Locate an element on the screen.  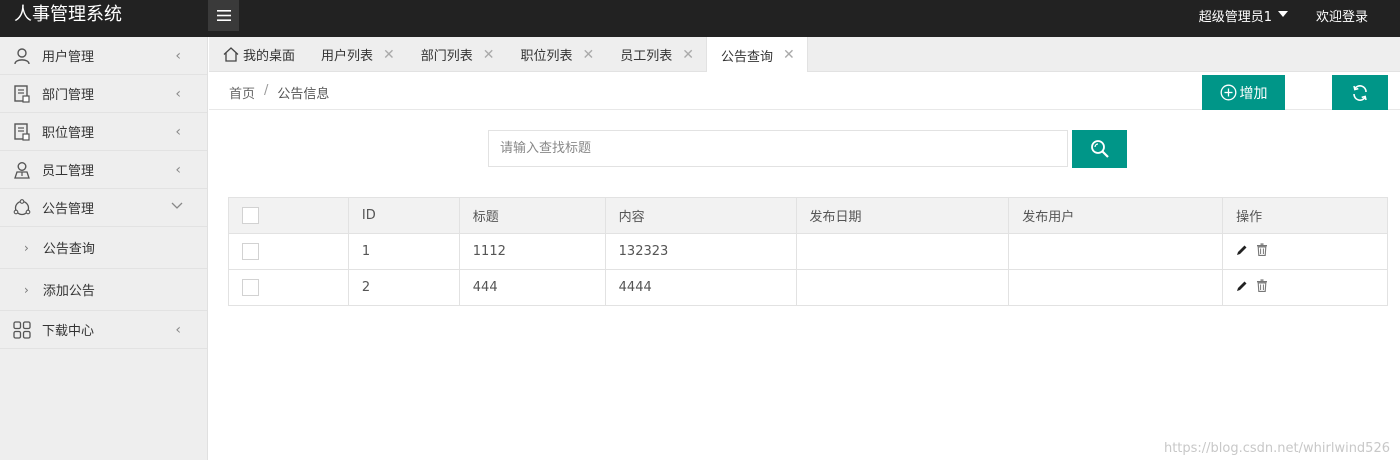
sidebar-item-notice-management: 公告管理 is located at coordinates (103, 208).